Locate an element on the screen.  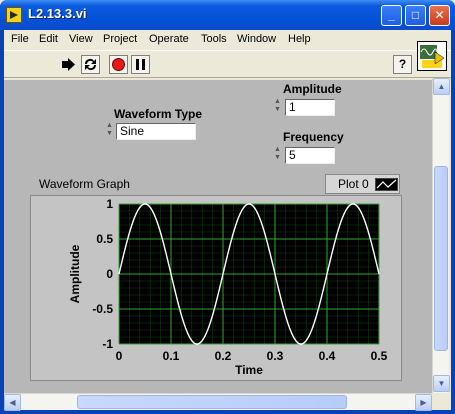
abort-stop-svg is located at coordinates (118, 64).